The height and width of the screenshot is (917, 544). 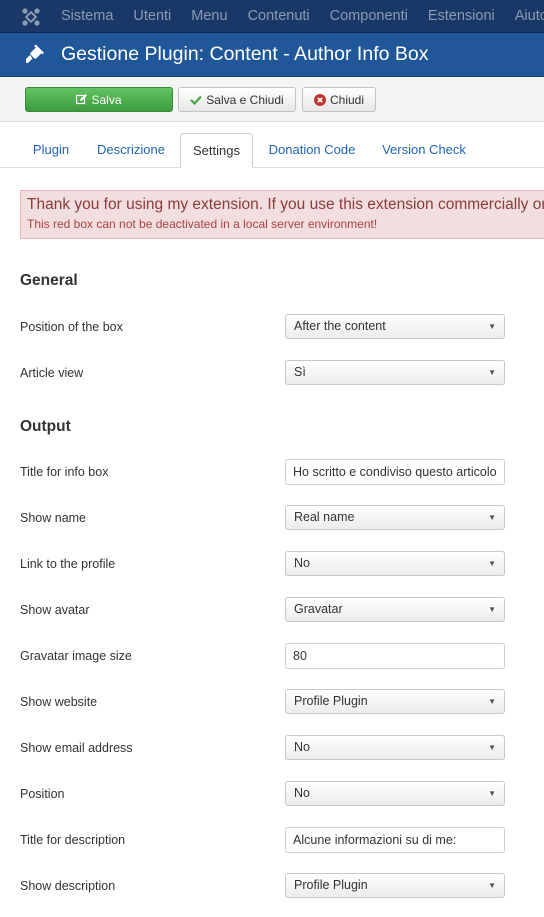 What do you see at coordinates (216, 150) in the screenshot?
I see `tab-settings: Settings` at bounding box center [216, 150].